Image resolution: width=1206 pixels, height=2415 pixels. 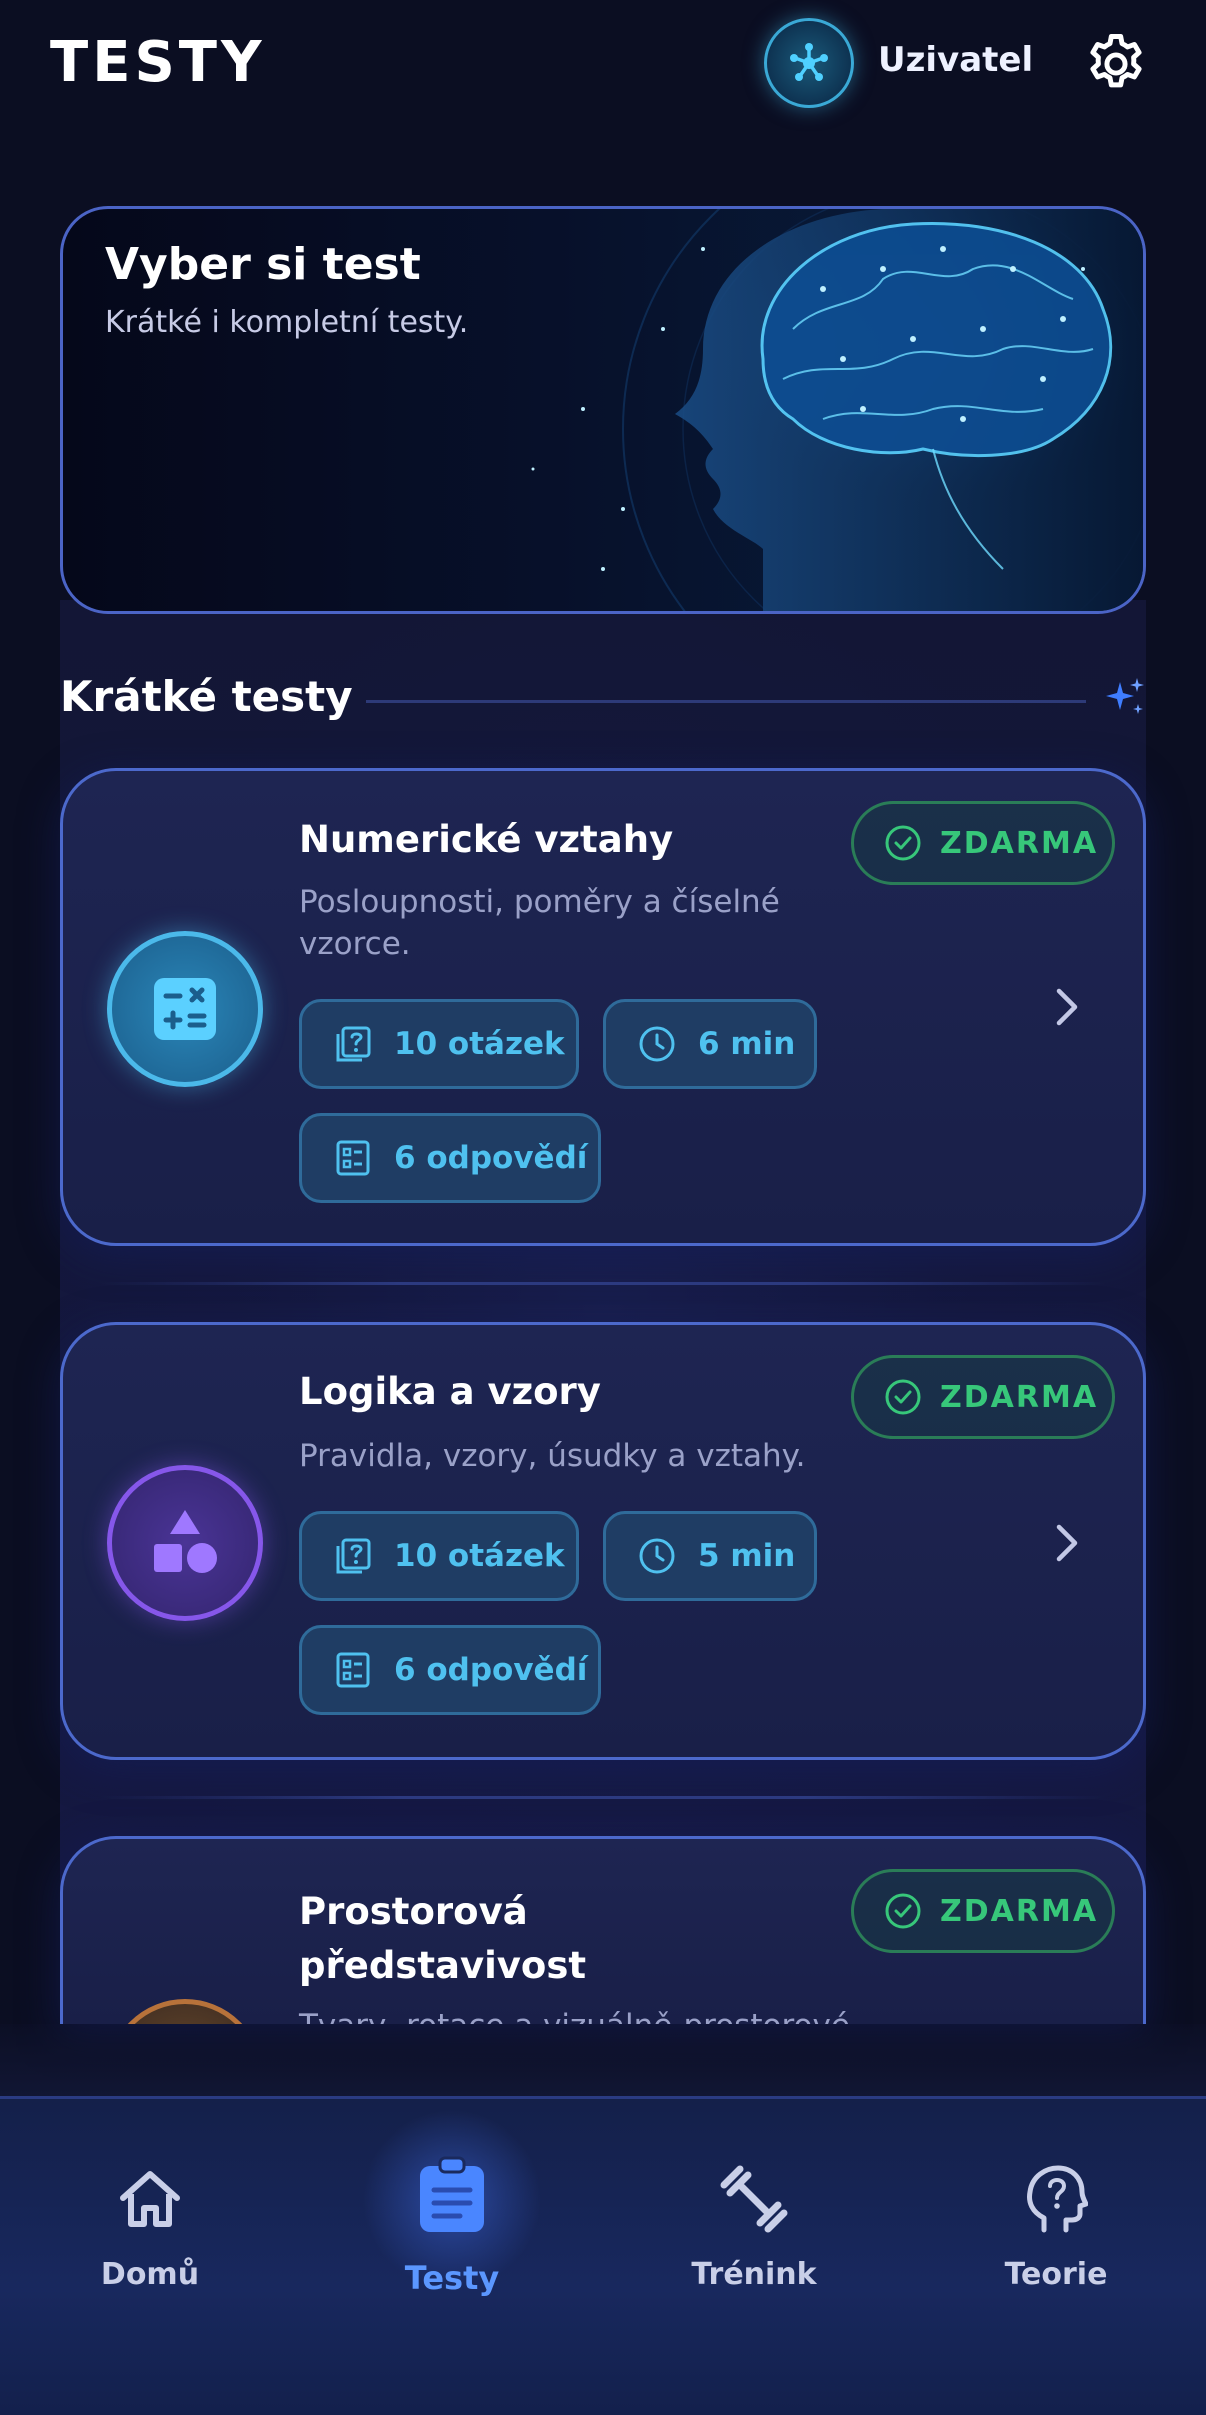 I want to click on section-divider, so click(x=726, y=701).